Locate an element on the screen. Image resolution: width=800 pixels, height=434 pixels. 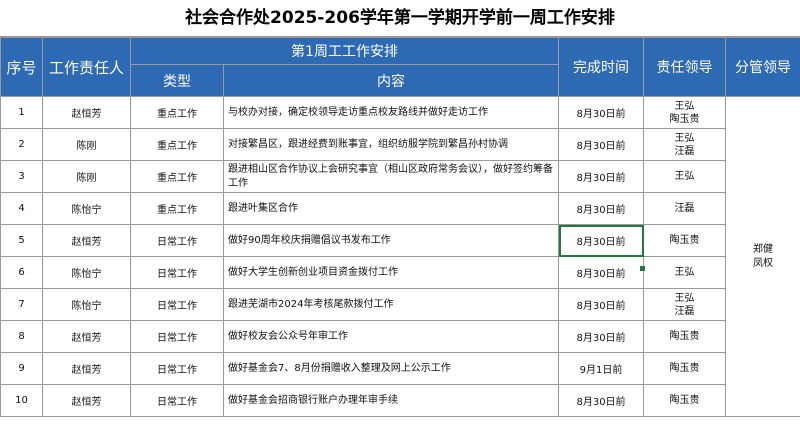
cell-time: 9月1日前 is located at coordinates (601, 368).